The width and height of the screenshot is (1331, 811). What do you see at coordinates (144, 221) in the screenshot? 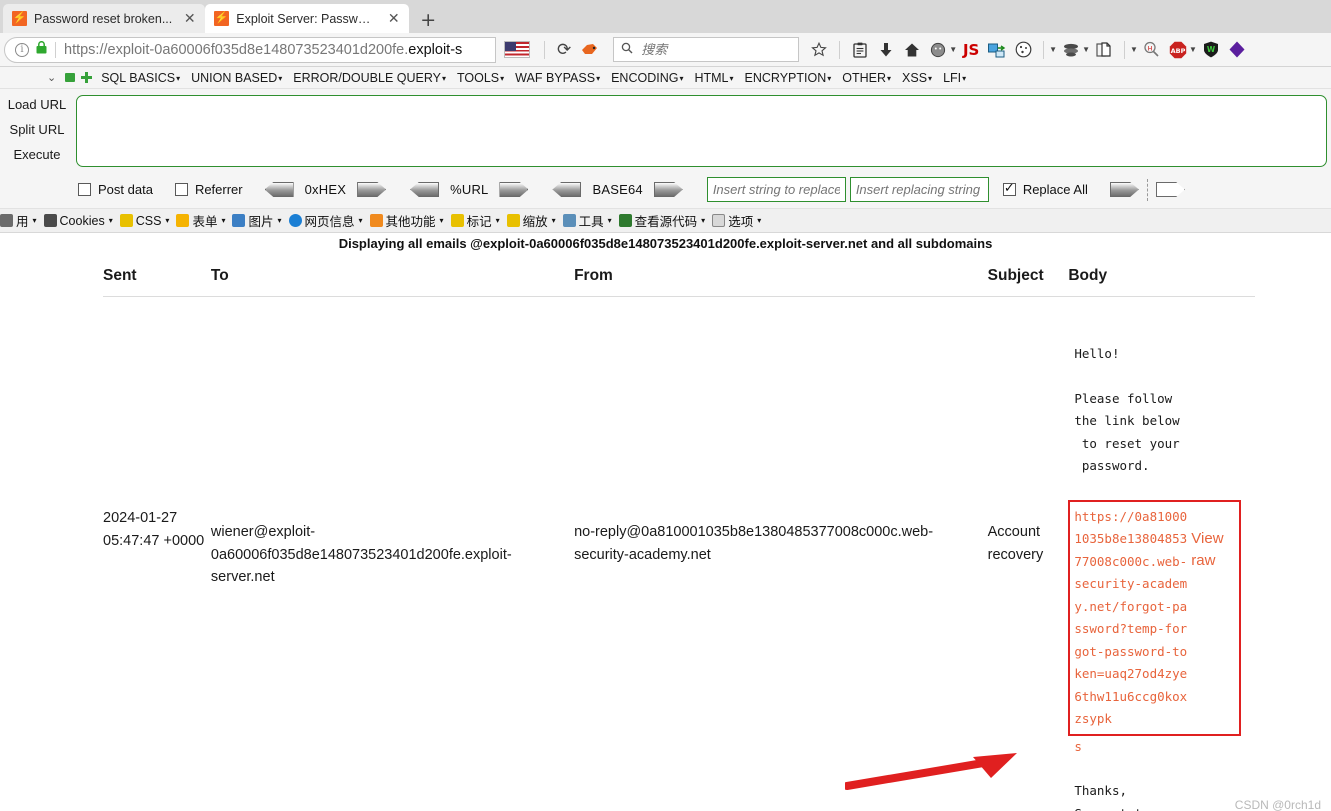
I see `devbar-item-css: CSS ▾` at bounding box center [144, 221].